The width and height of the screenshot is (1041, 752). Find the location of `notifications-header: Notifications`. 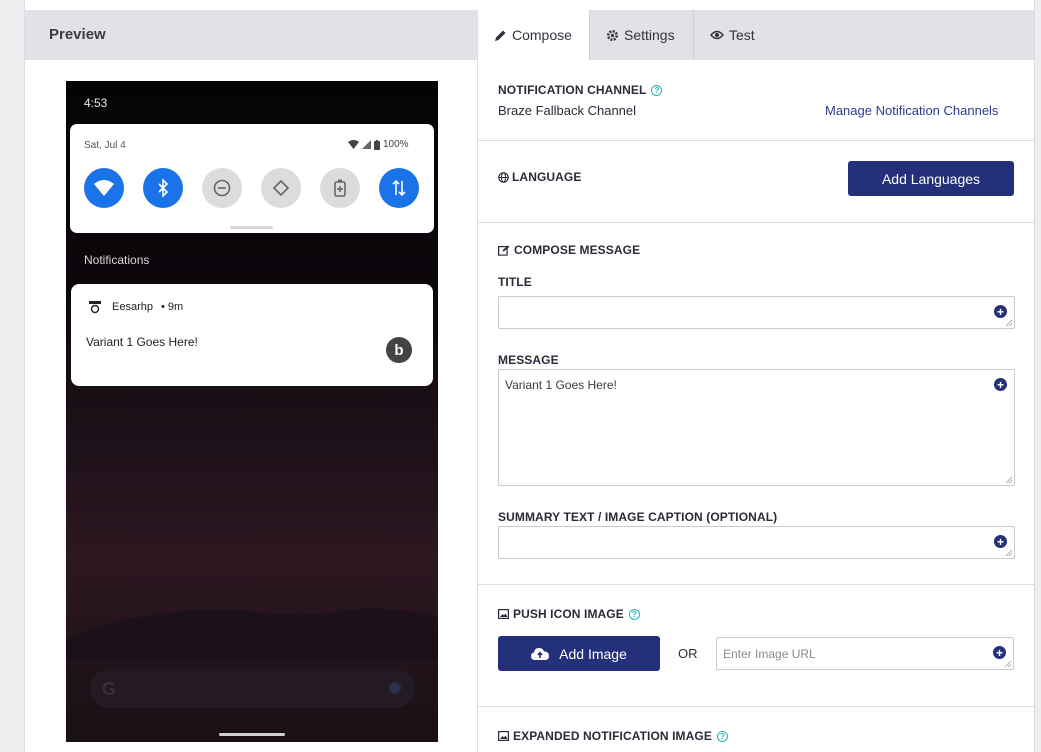

notifications-header: Notifications is located at coordinates (117, 260).